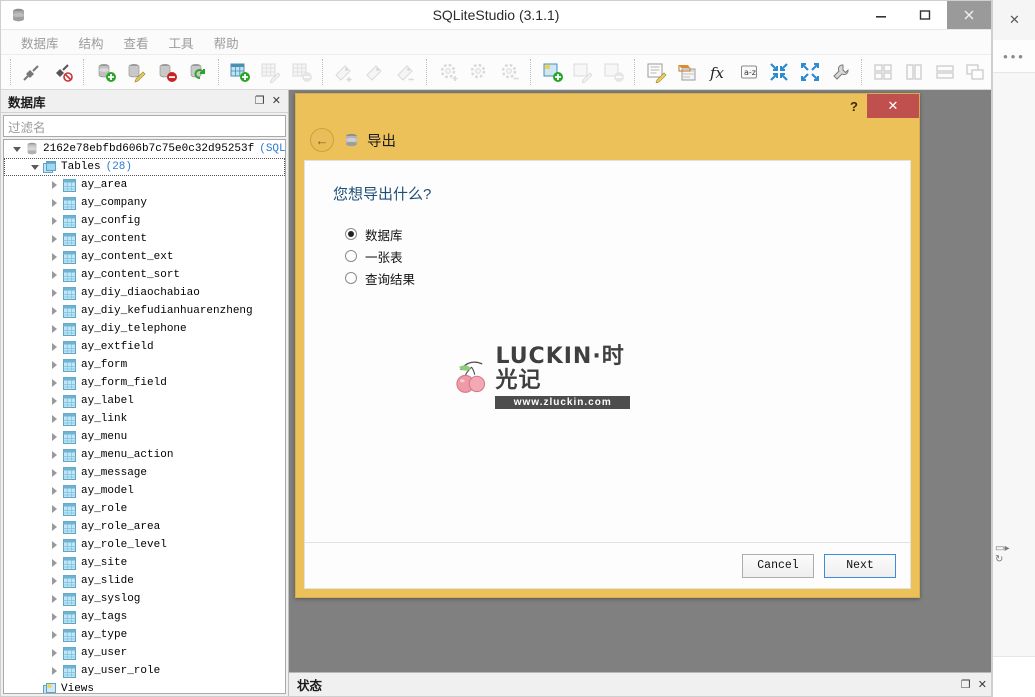 The width and height of the screenshot is (1035, 697). Describe the element at coordinates (881, 15) in the screenshot. I see `minimize-icon` at that location.